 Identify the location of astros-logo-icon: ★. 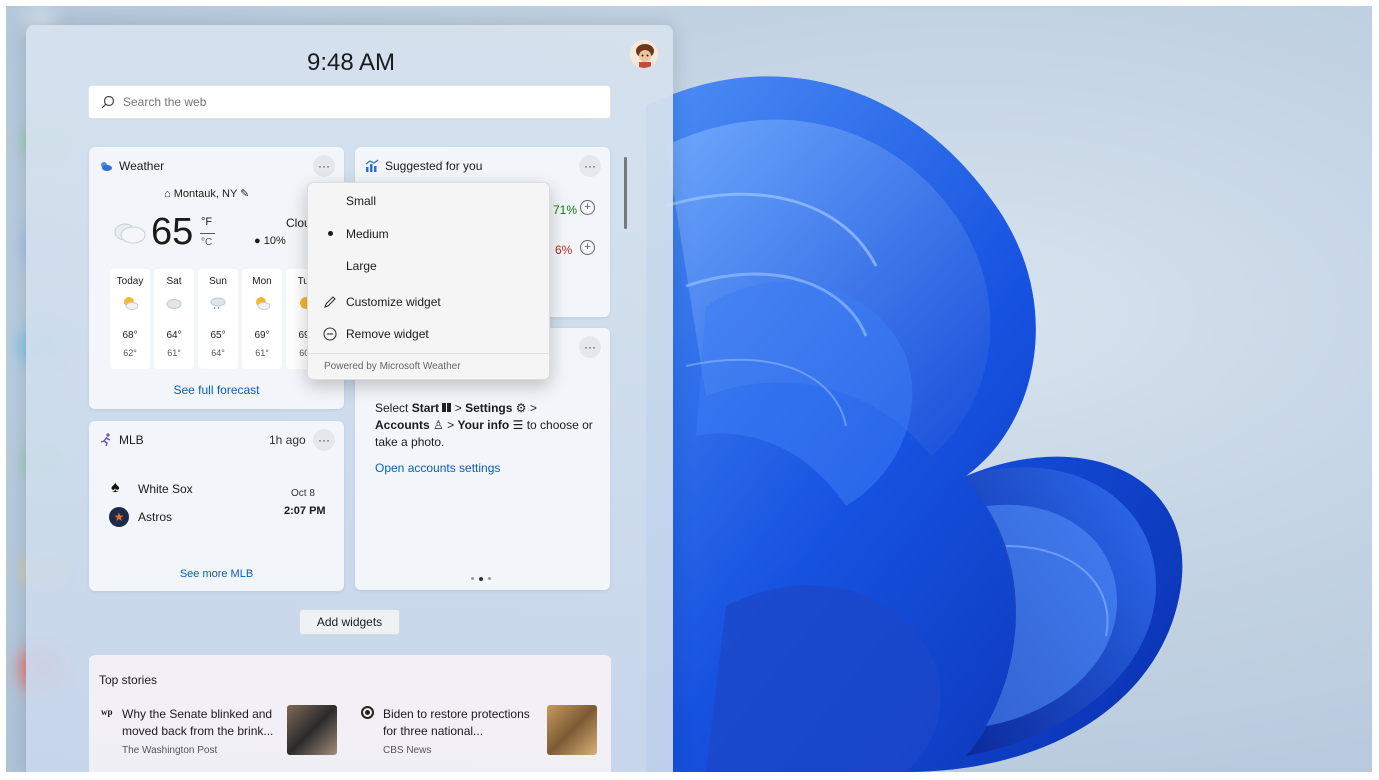
(119, 517).